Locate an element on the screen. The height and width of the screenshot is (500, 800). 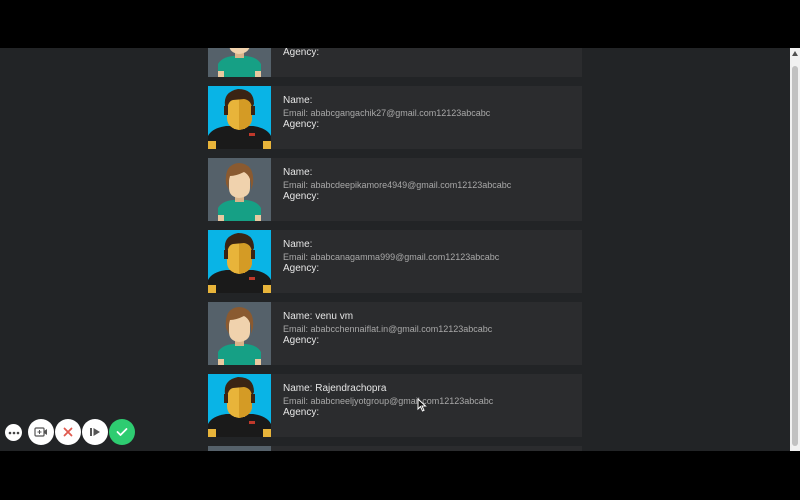
check-button is located at coordinates (122, 432).